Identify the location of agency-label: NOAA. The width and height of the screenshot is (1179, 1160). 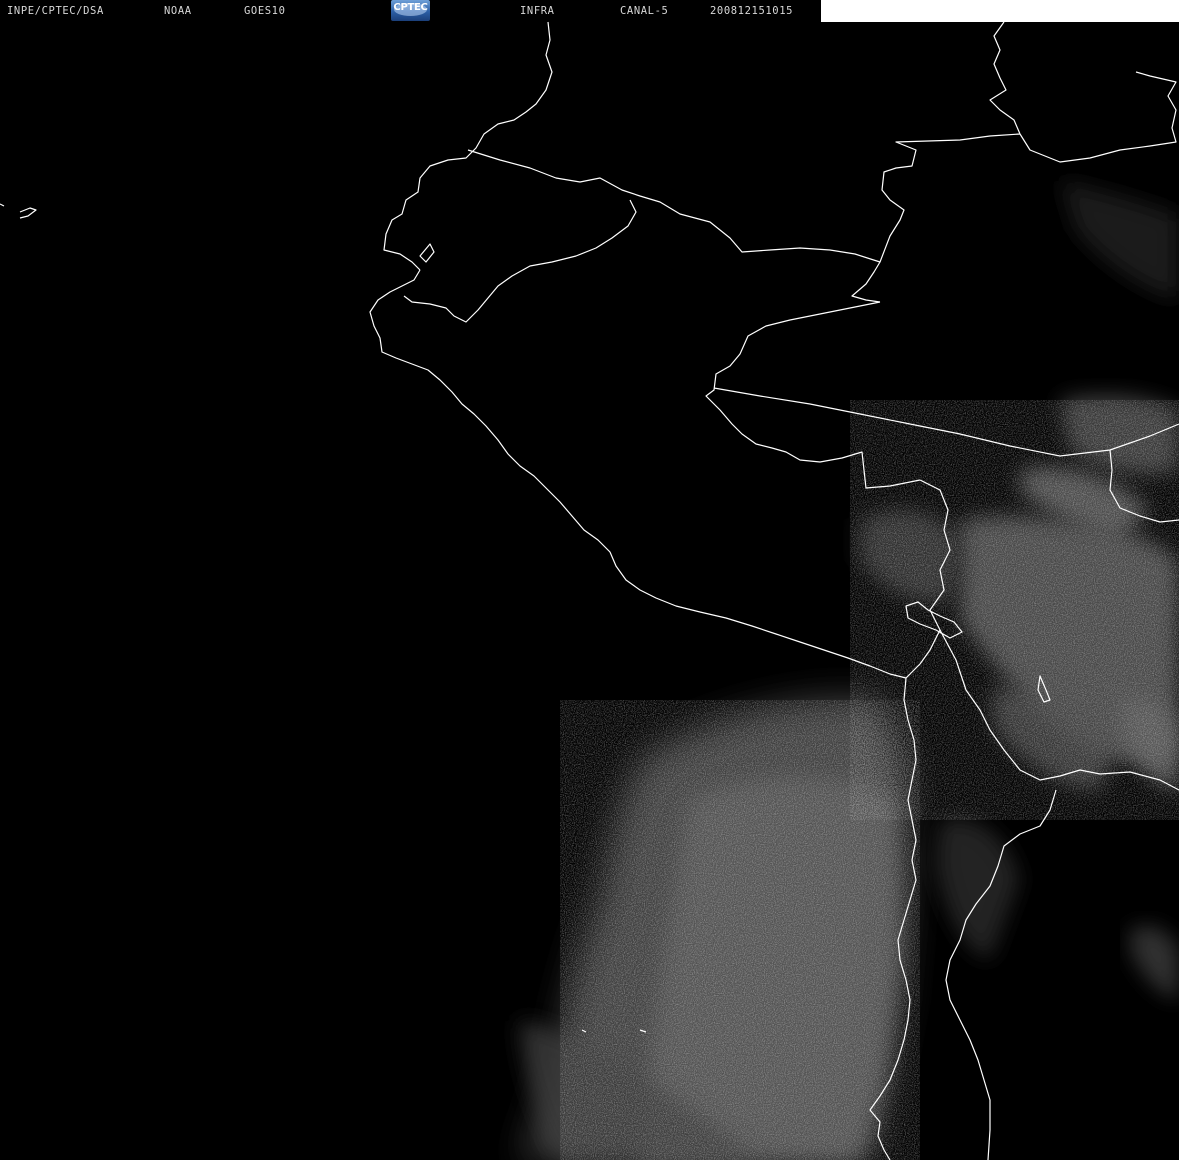
(178, 11).